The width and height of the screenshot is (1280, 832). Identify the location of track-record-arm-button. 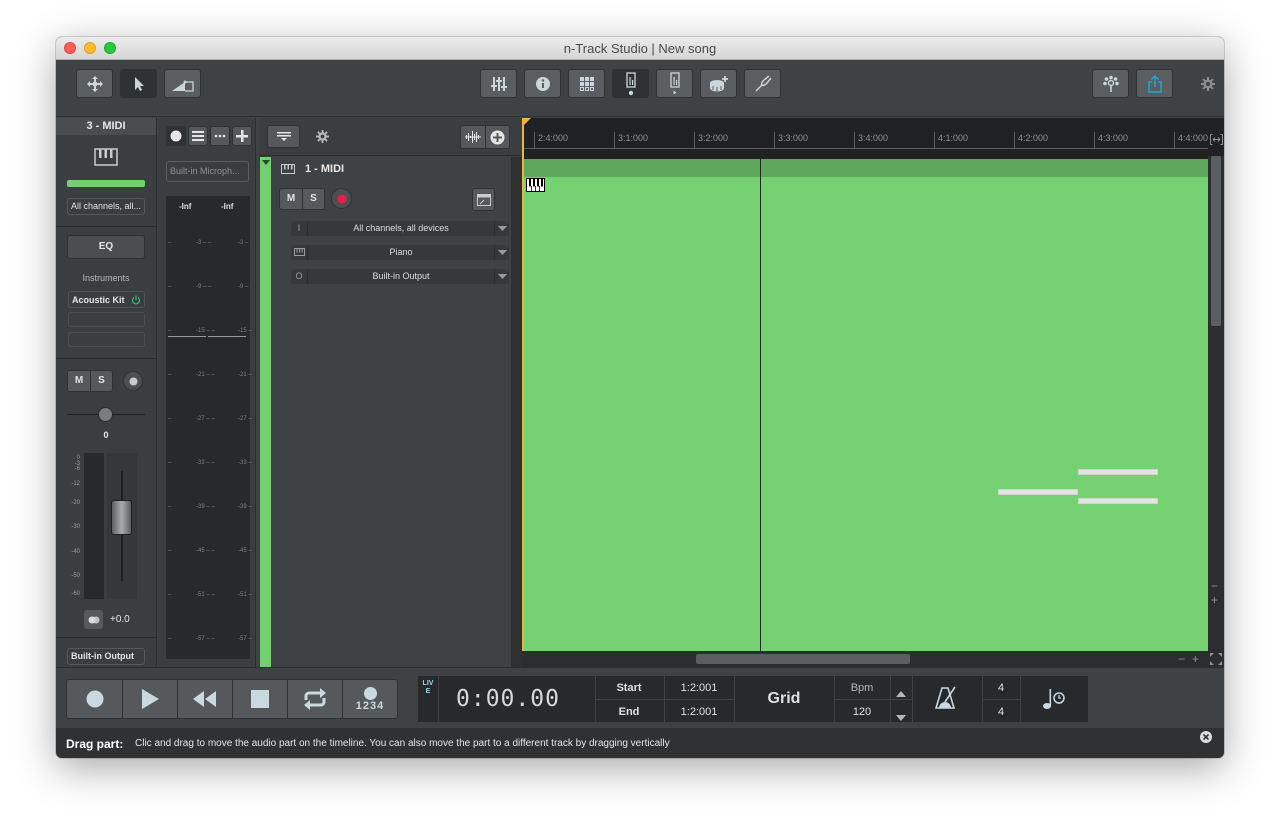
(341, 198).